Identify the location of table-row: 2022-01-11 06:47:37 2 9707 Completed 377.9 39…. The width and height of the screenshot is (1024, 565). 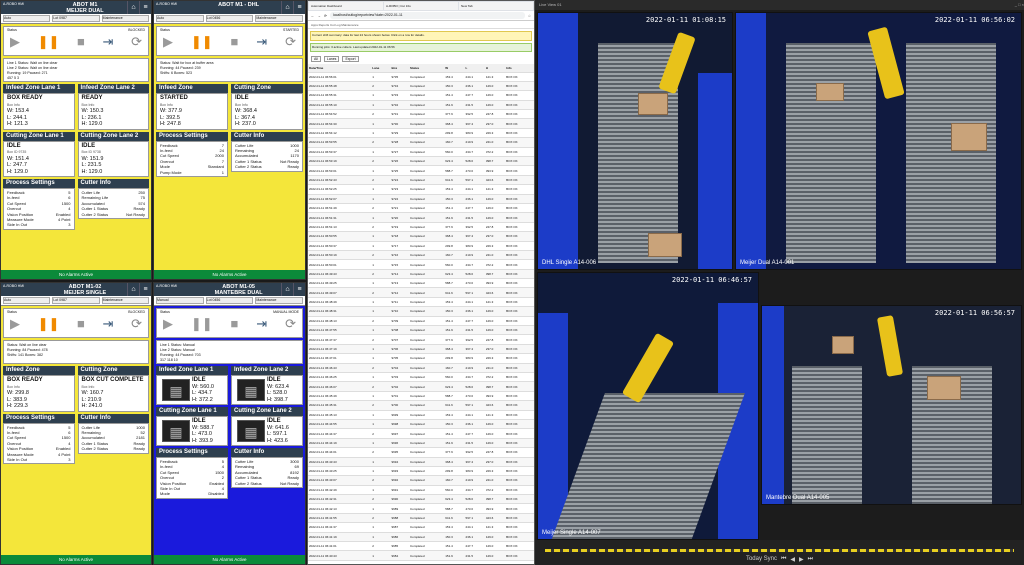
(421, 339).